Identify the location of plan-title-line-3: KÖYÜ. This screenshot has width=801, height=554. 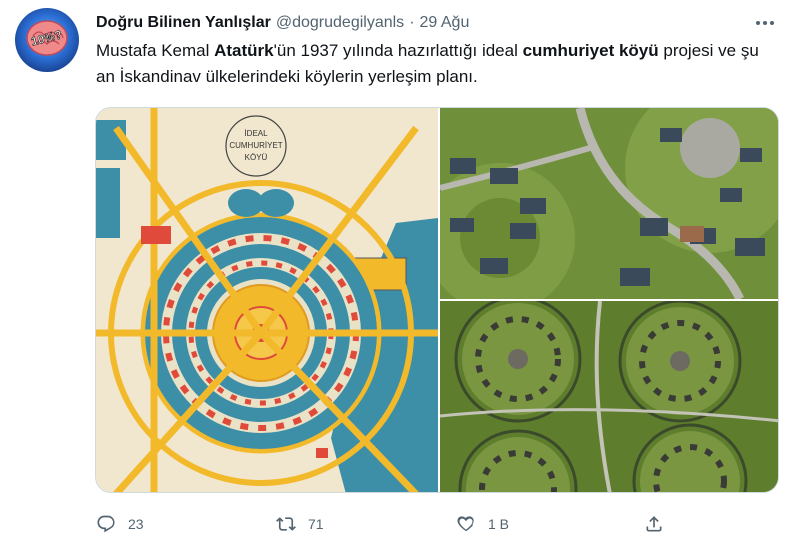
(256, 157).